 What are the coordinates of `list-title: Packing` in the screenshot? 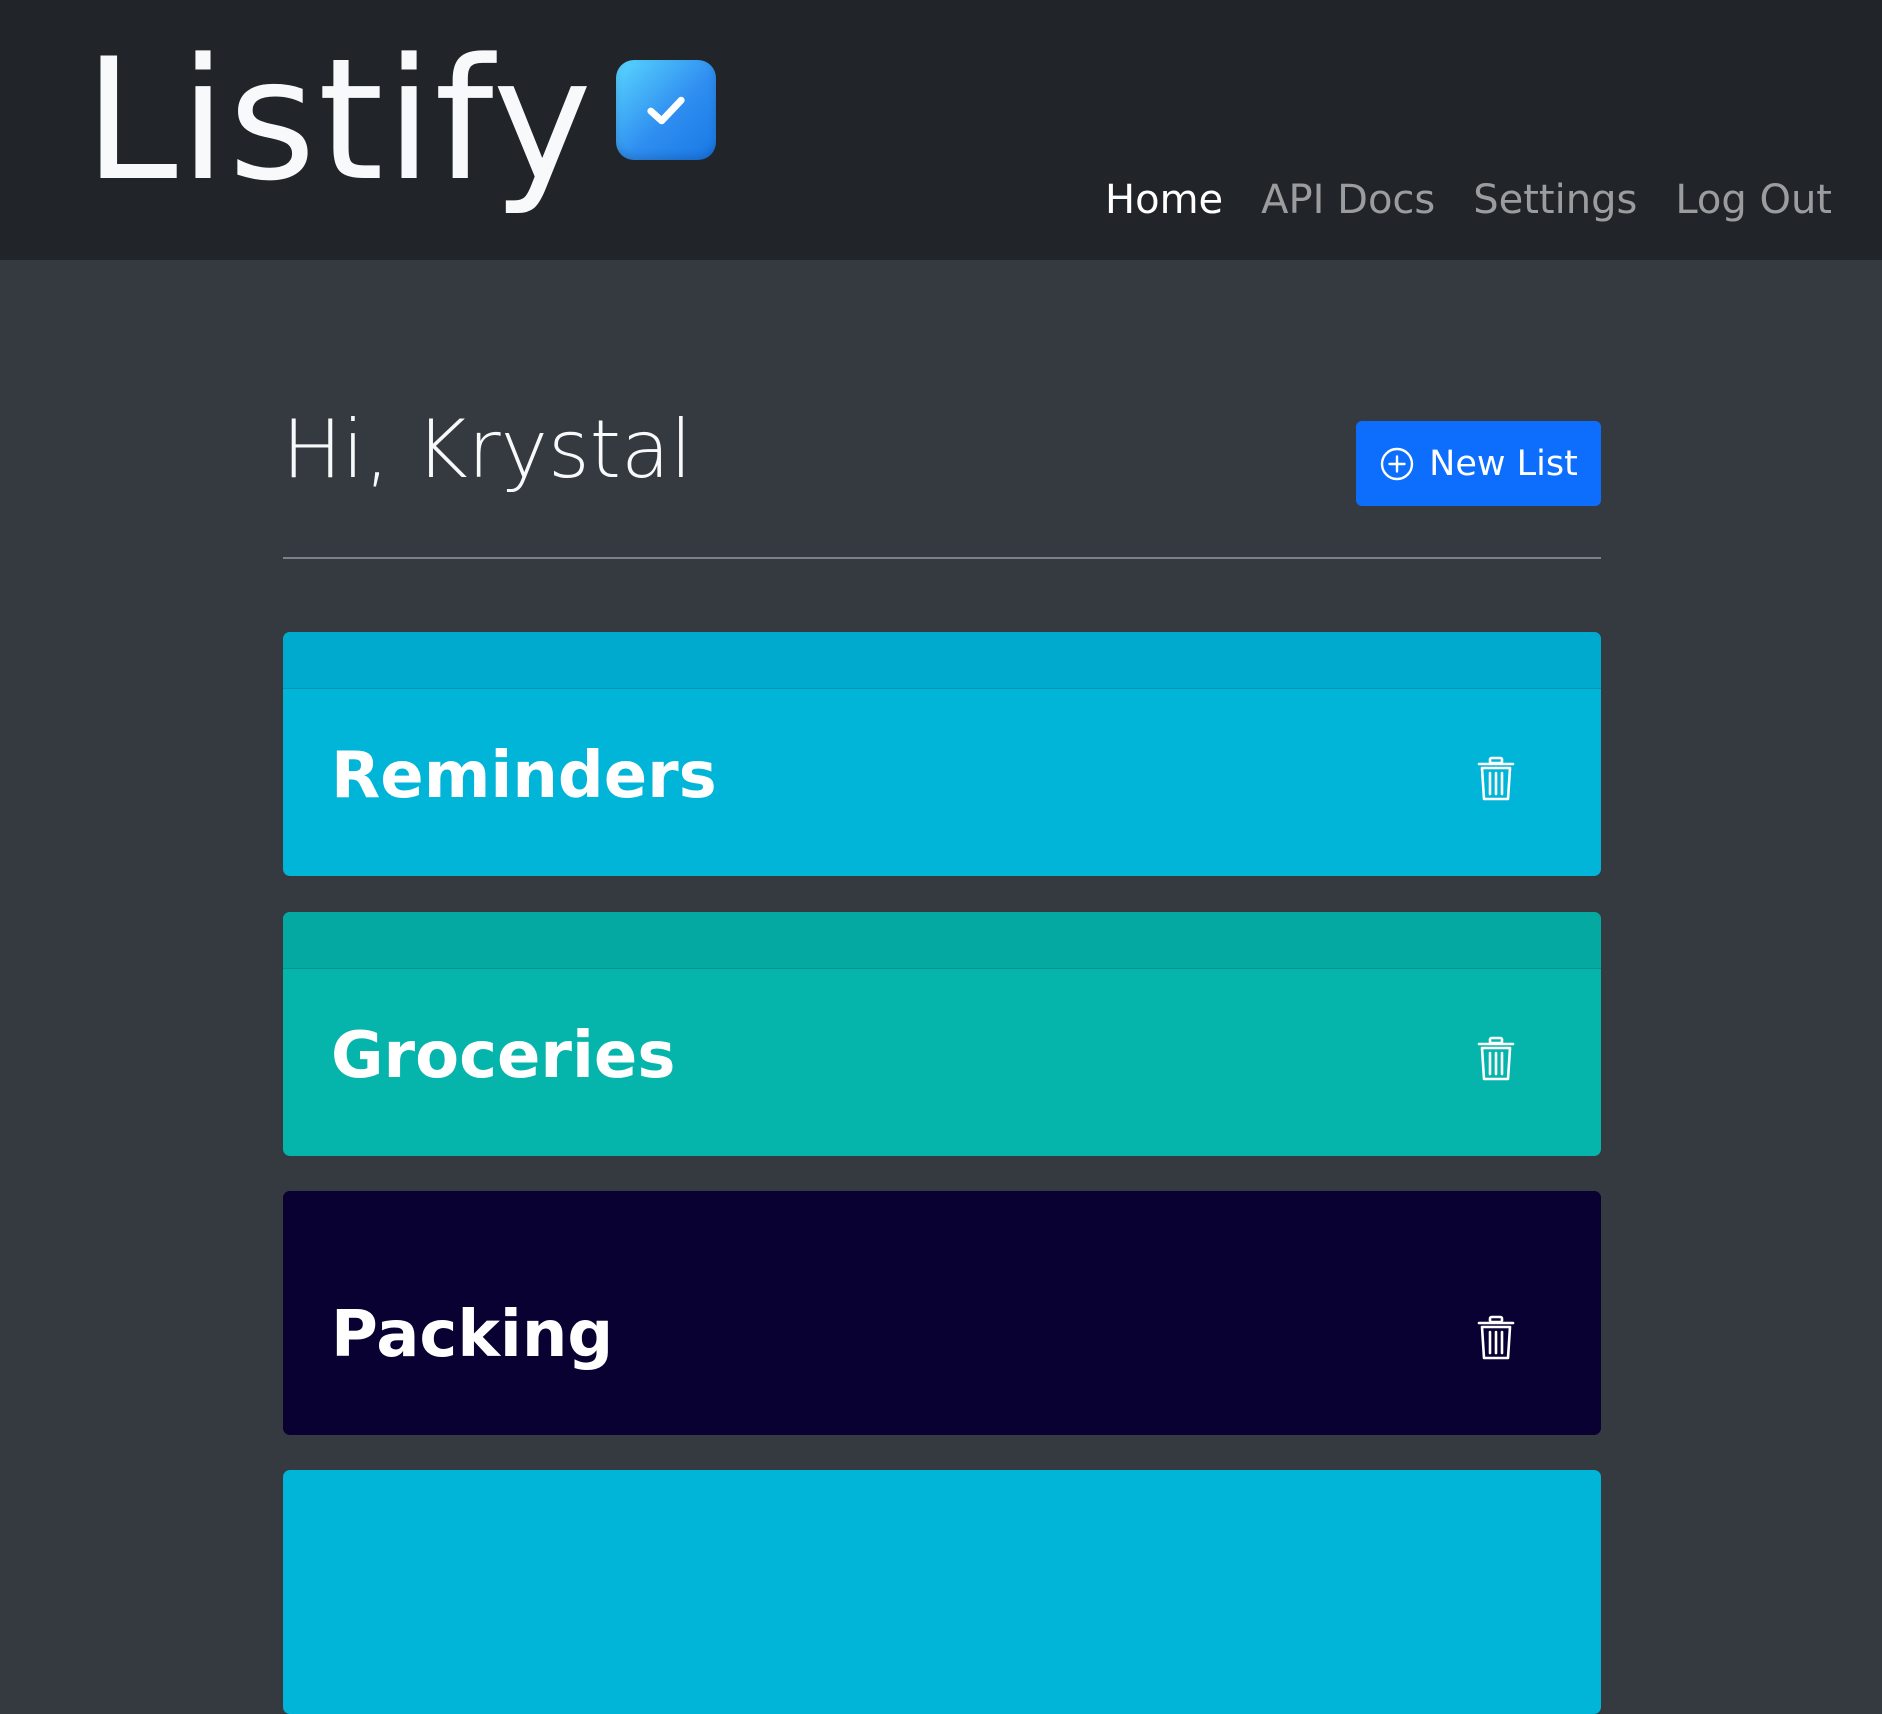 It's located at (472, 1335).